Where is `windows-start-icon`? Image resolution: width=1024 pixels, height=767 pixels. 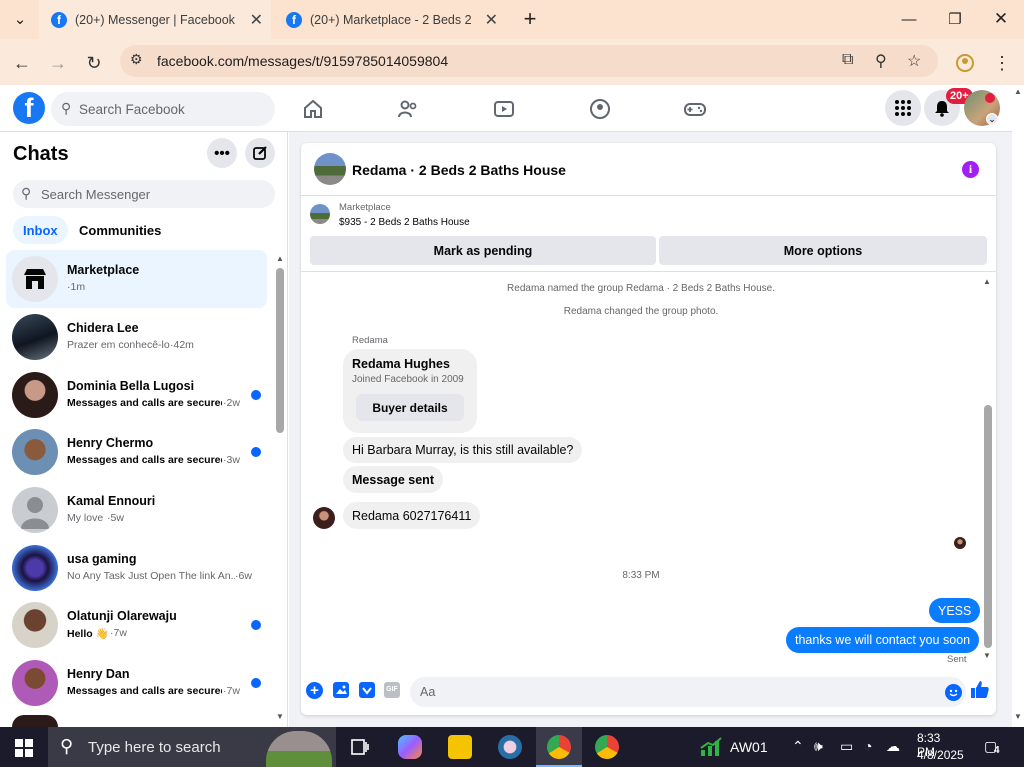 windows-start-icon is located at coordinates (24, 750).